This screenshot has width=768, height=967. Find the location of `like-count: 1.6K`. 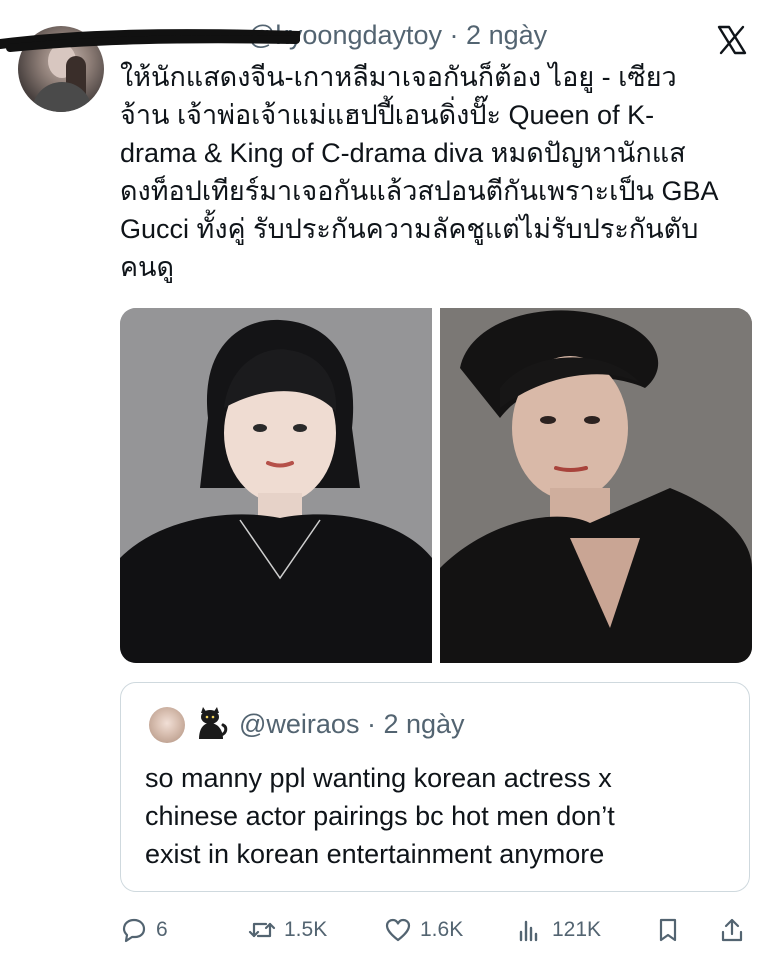

like-count: 1.6K is located at coordinates (442, 929).